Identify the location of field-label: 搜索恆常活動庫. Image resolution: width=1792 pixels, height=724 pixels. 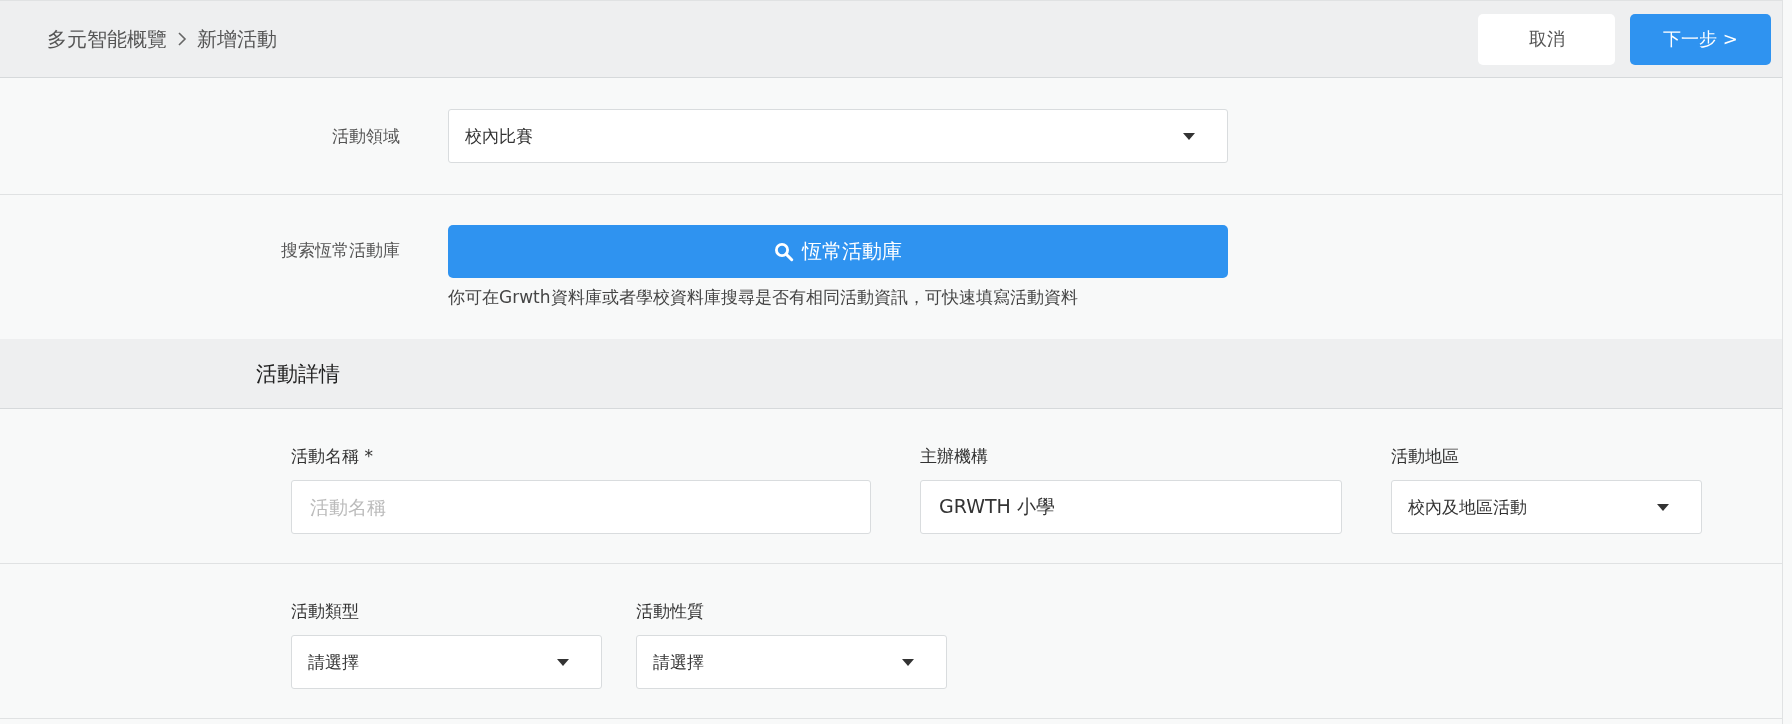
(340, 250).